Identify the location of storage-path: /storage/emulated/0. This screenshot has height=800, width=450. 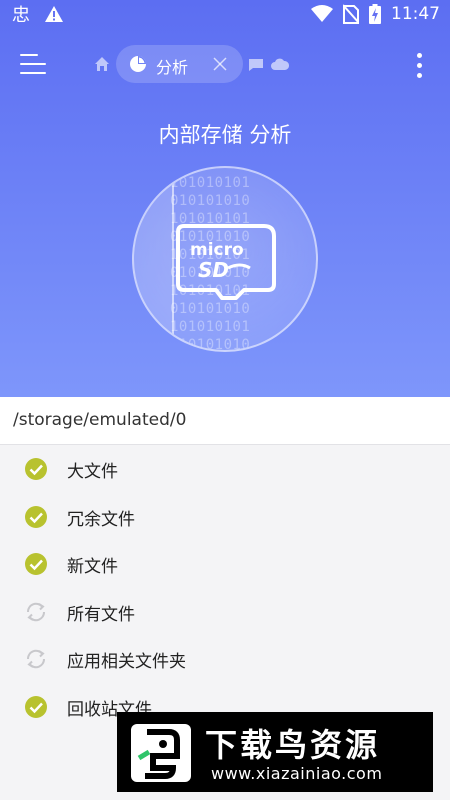
(100, 420).